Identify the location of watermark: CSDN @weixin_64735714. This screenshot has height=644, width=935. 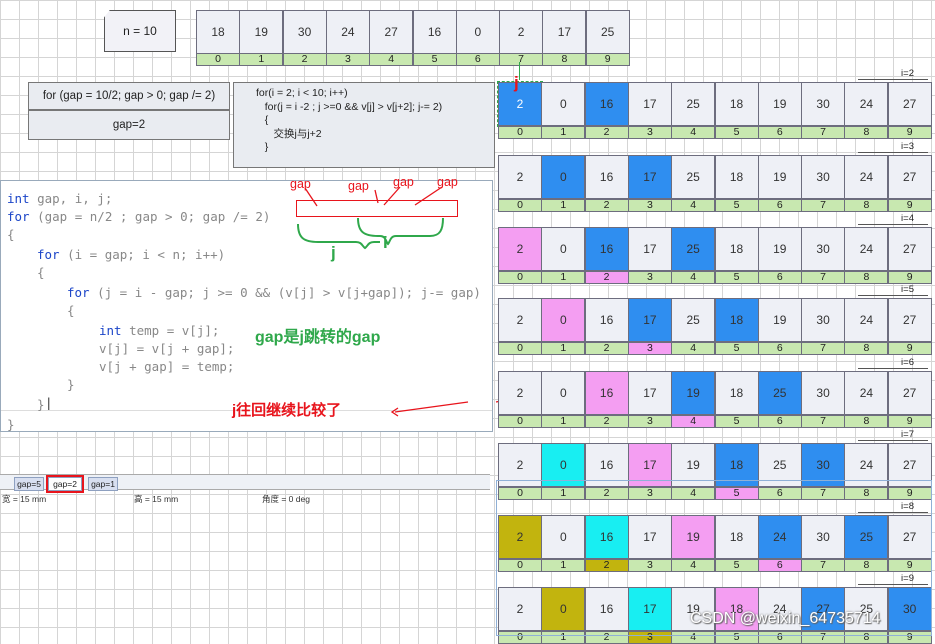
(785, 618).